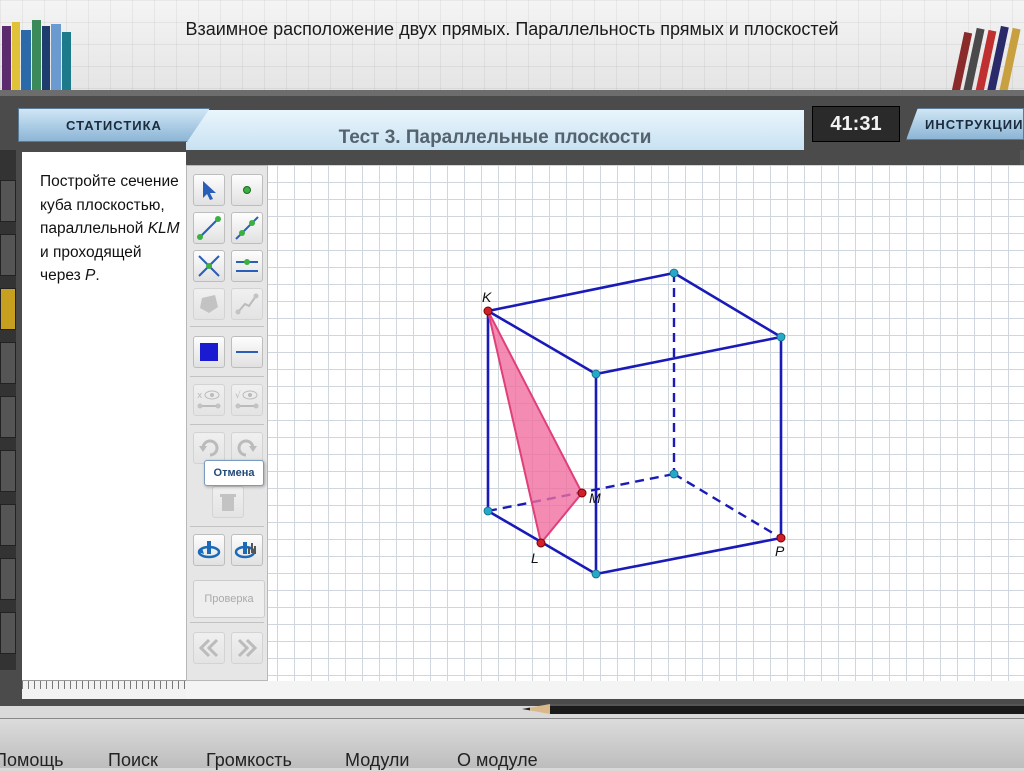 Image resolution: width=1024 pixels, height=771 pixels. What do you see at coordinates (32, 760) in the screenshot?
I see `menu-help: Помощь` at bounding box center [32, 760].